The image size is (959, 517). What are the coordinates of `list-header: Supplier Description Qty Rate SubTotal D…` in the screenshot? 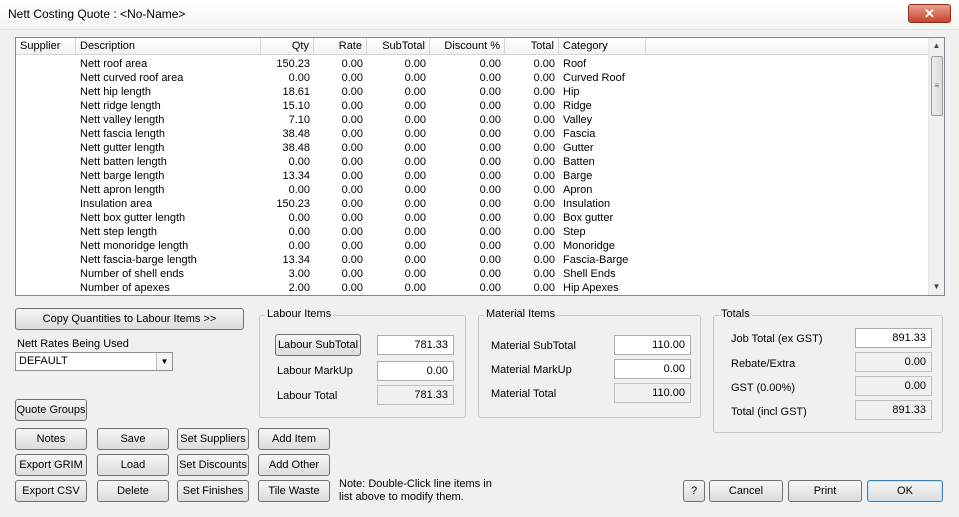 It's located at (472, 46).